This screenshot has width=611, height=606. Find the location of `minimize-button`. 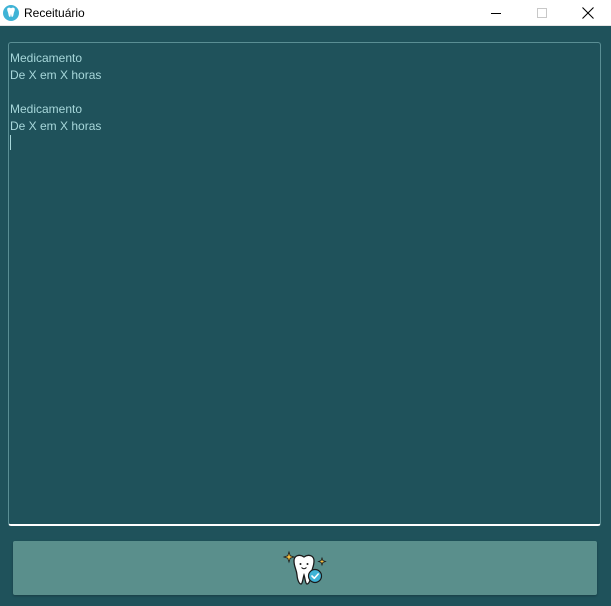

minimize-button is located at coordinates (496, 13).